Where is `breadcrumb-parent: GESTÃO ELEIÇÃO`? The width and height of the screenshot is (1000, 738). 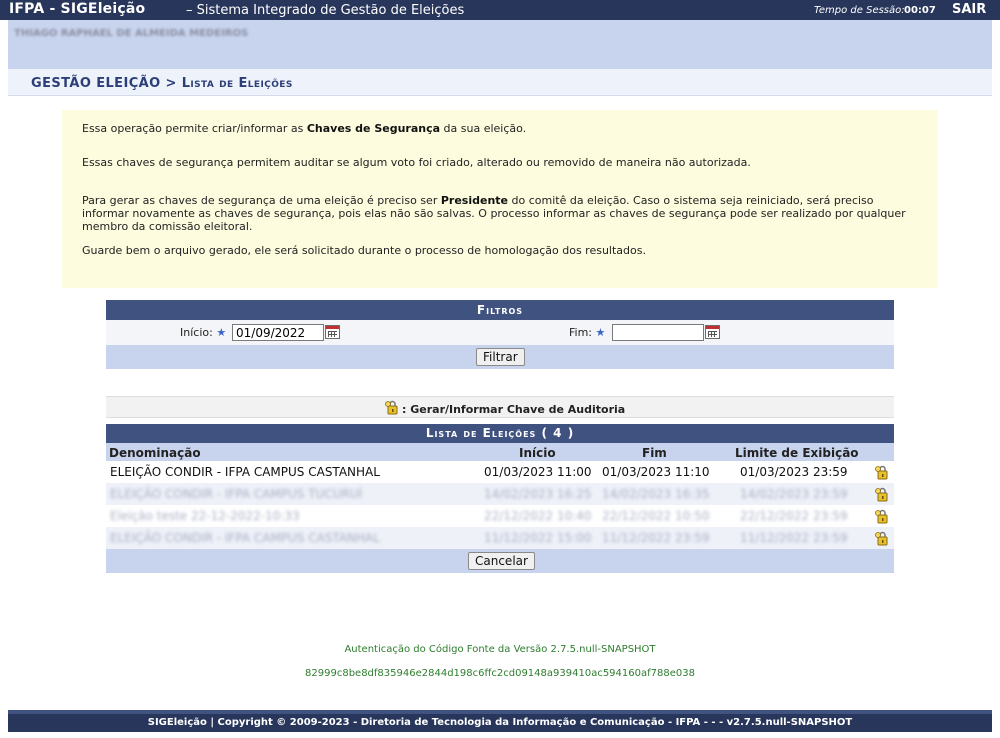
breadcrumb-parent: GESTÃO ELEIÇÃO is located at coordinates (96, 83).